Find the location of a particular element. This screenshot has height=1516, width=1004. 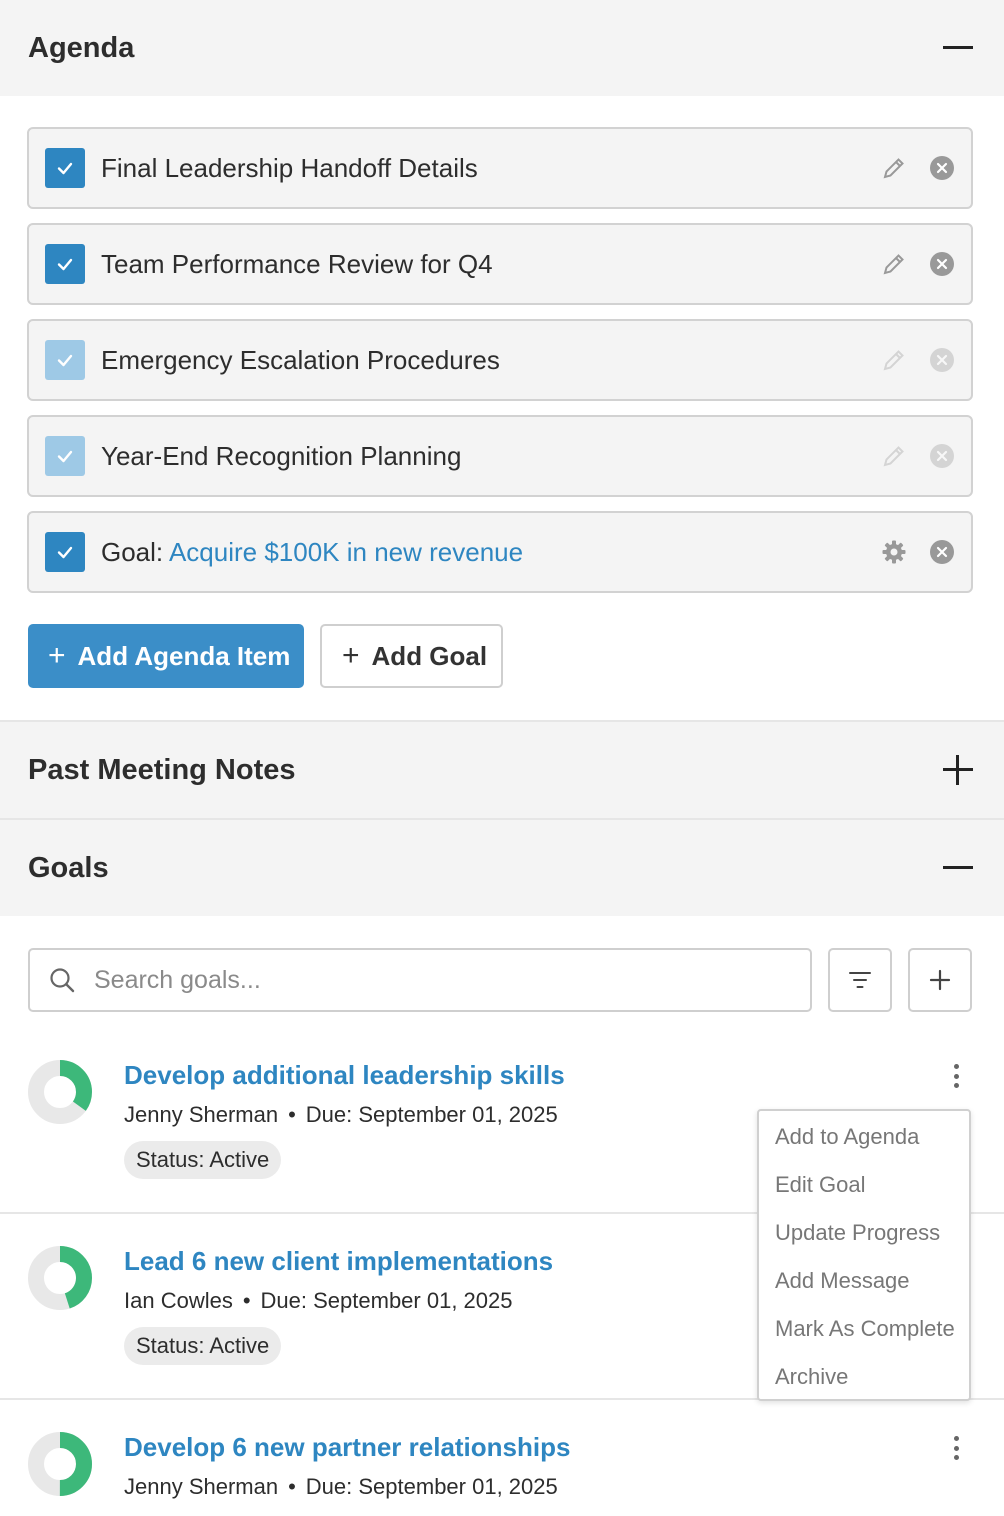

goal-prefix: Goal: is located at coordinates (132, 551).